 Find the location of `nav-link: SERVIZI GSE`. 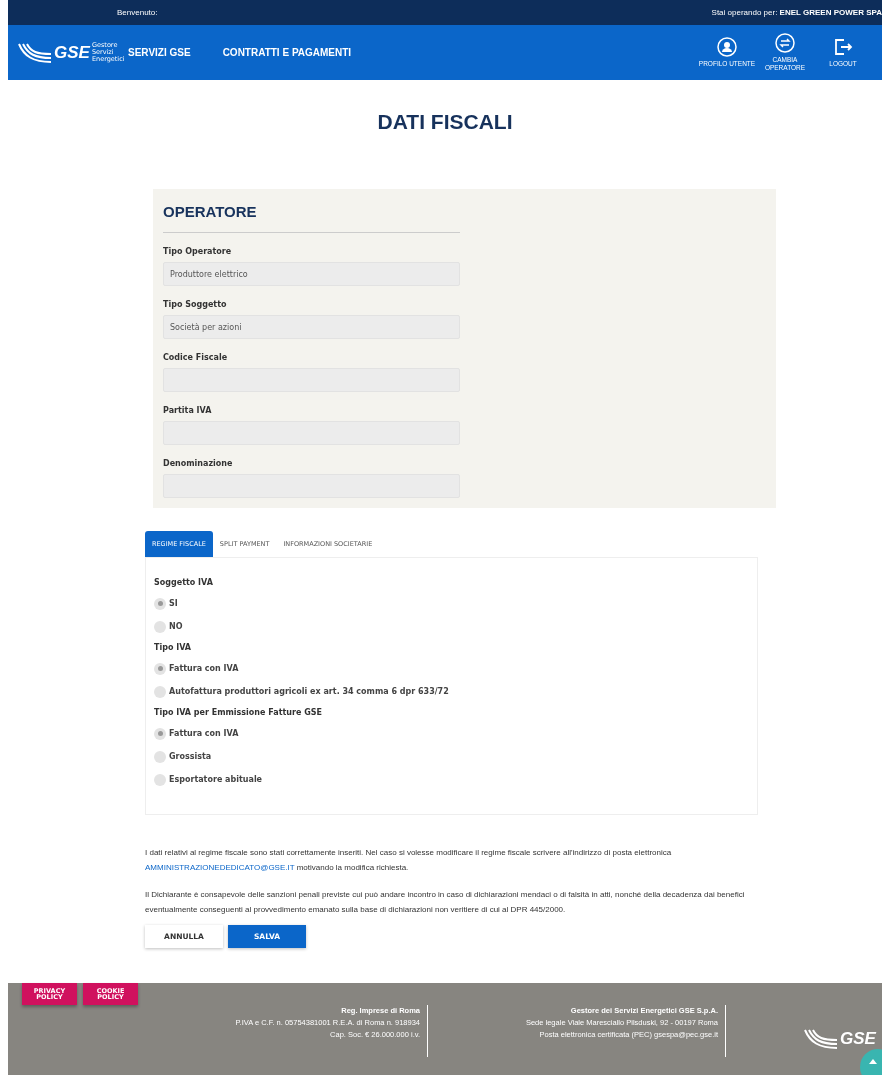

nav-link: SERVIZI GSE is located at coordinates (159, 52).